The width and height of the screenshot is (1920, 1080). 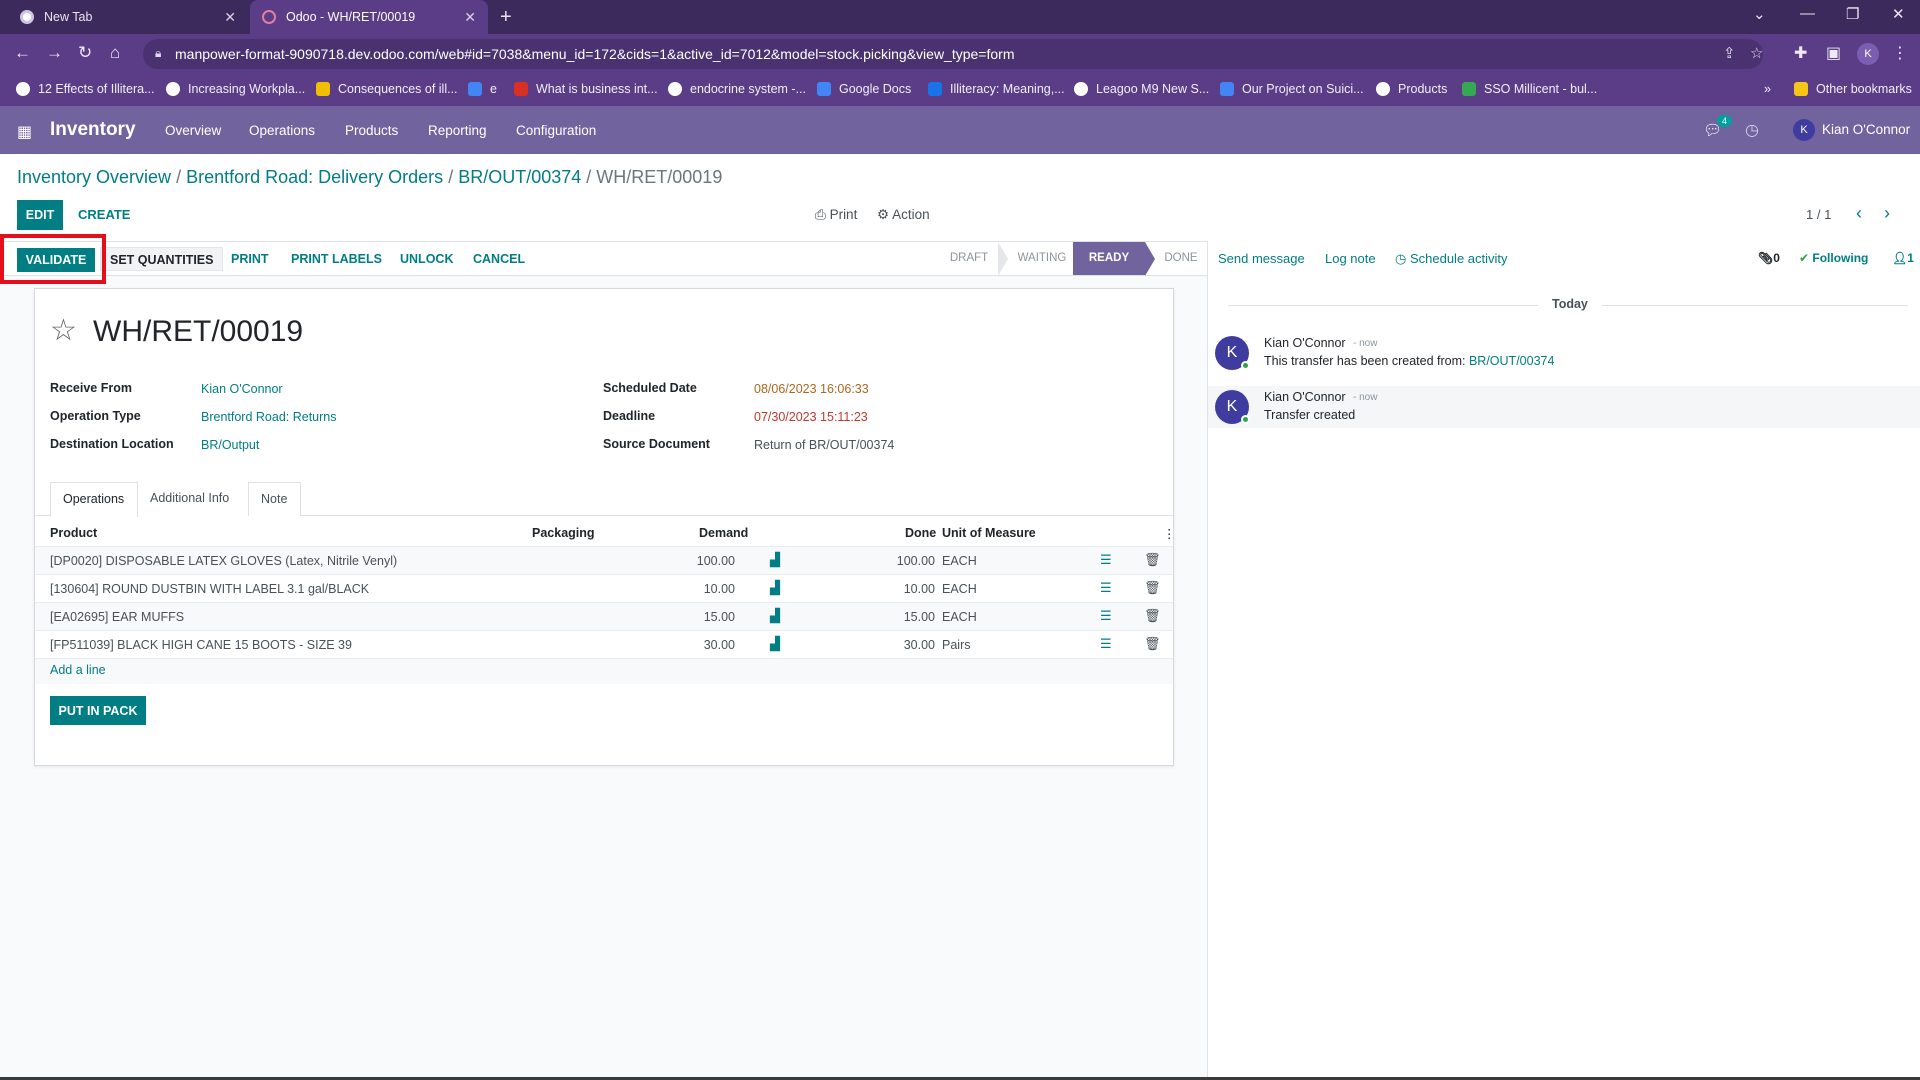 What do you see at coordinates (1818, 214) in the screenshot?
I see `pager-value: 1 / 1` at bounding box center [1818, 214].